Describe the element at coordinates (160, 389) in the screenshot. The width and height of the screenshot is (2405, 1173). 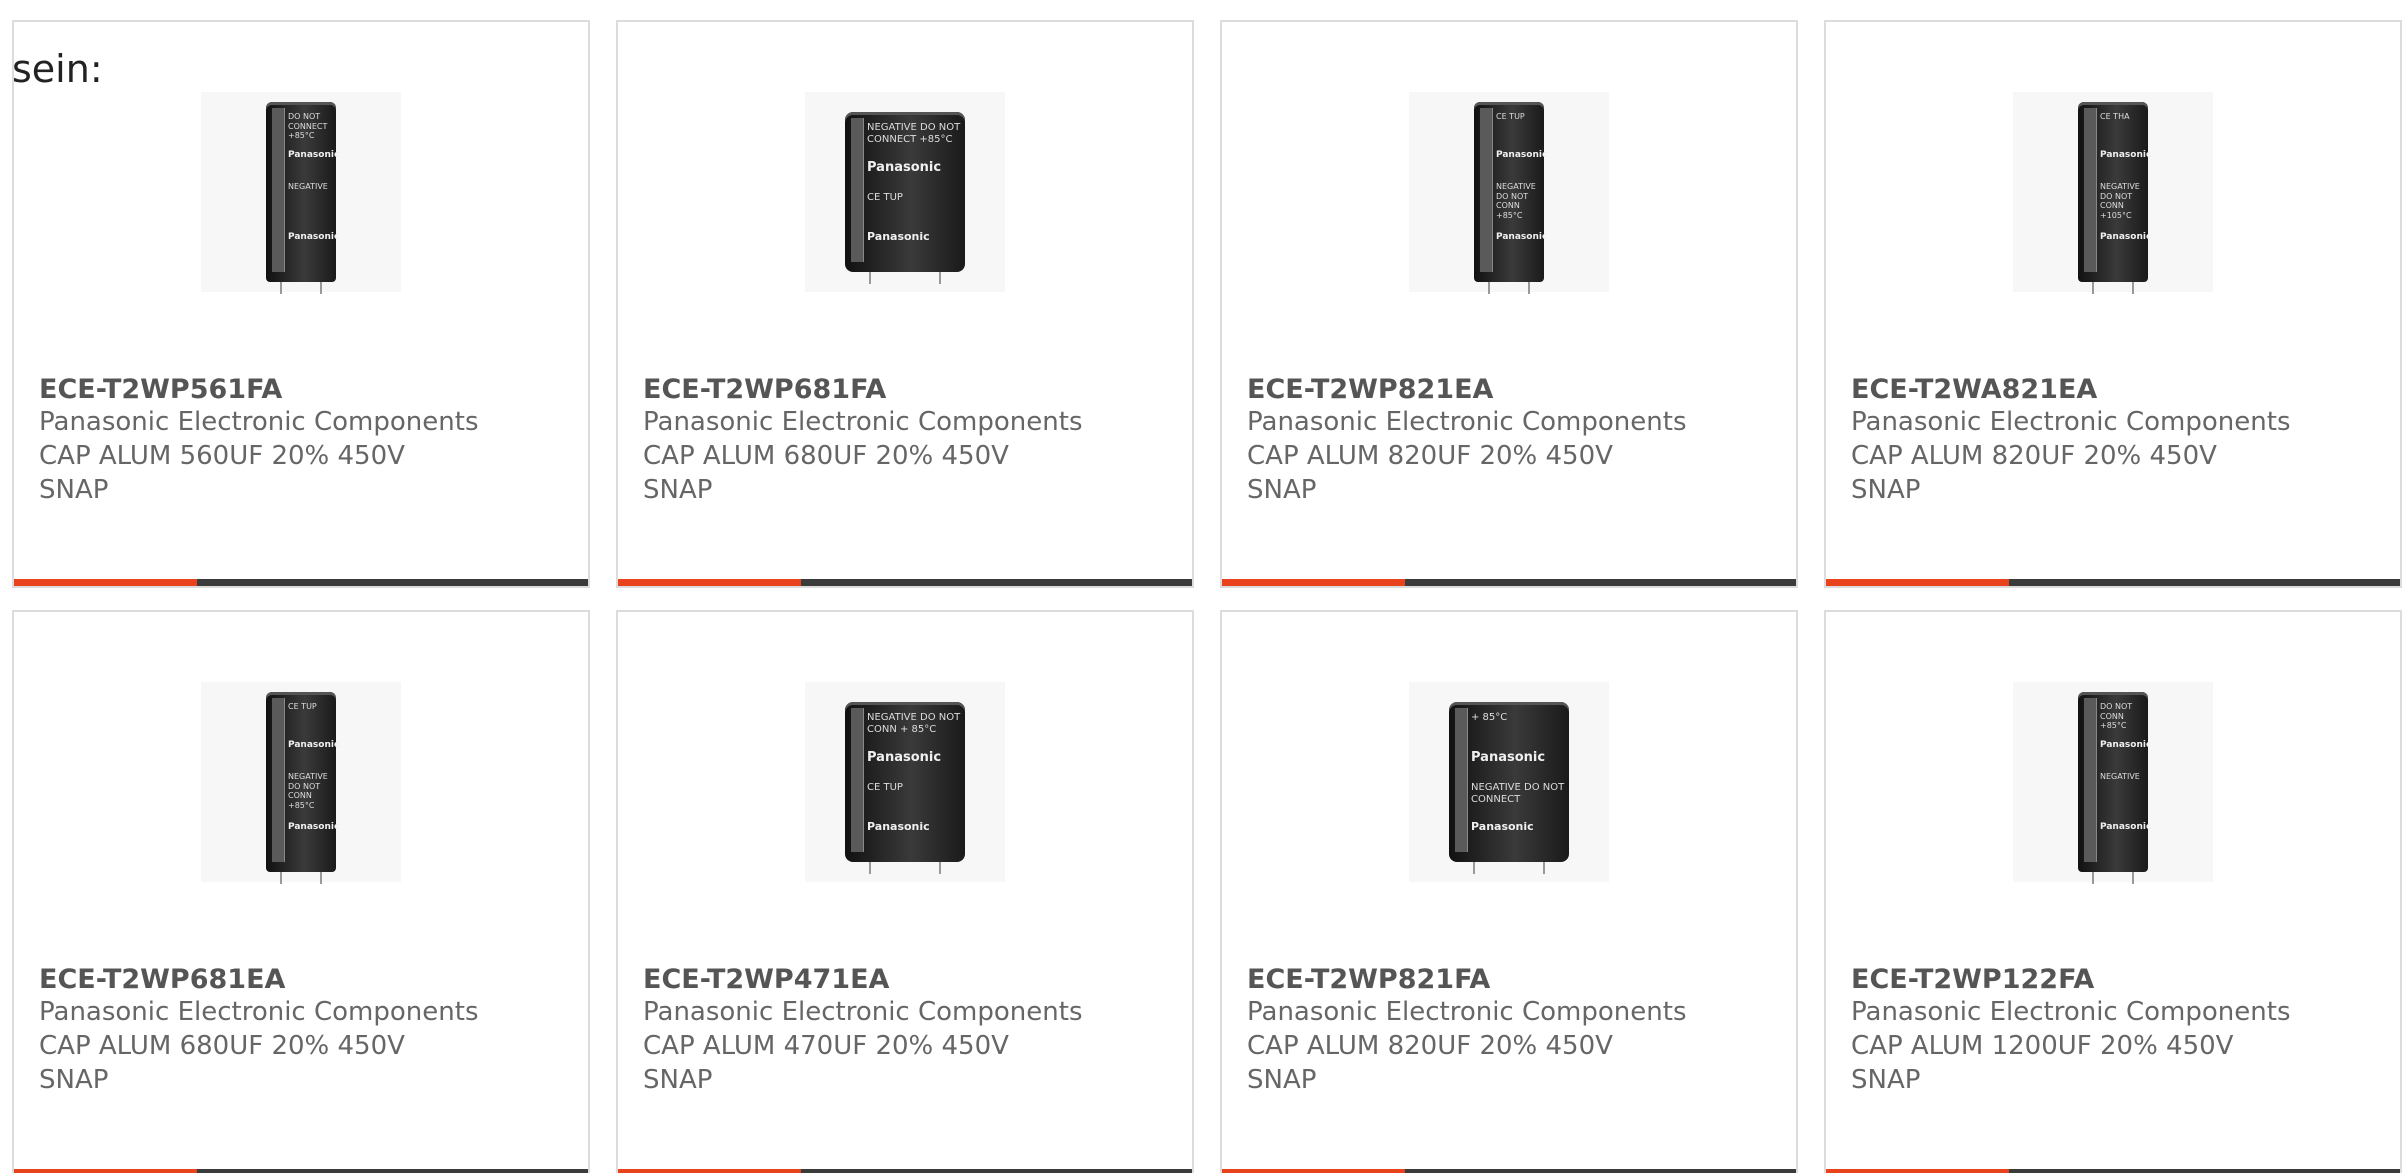
I see `part-number-link: ECE-T2WP561FA` at that location.